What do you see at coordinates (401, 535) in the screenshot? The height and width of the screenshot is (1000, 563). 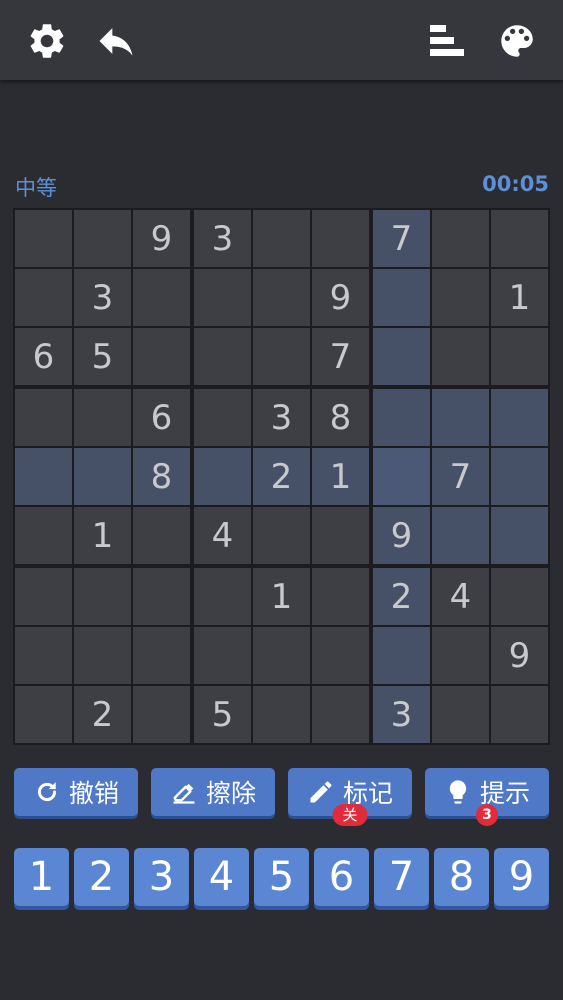 I see `cell-r6-c7: 9` at bounding box center [401, 535].